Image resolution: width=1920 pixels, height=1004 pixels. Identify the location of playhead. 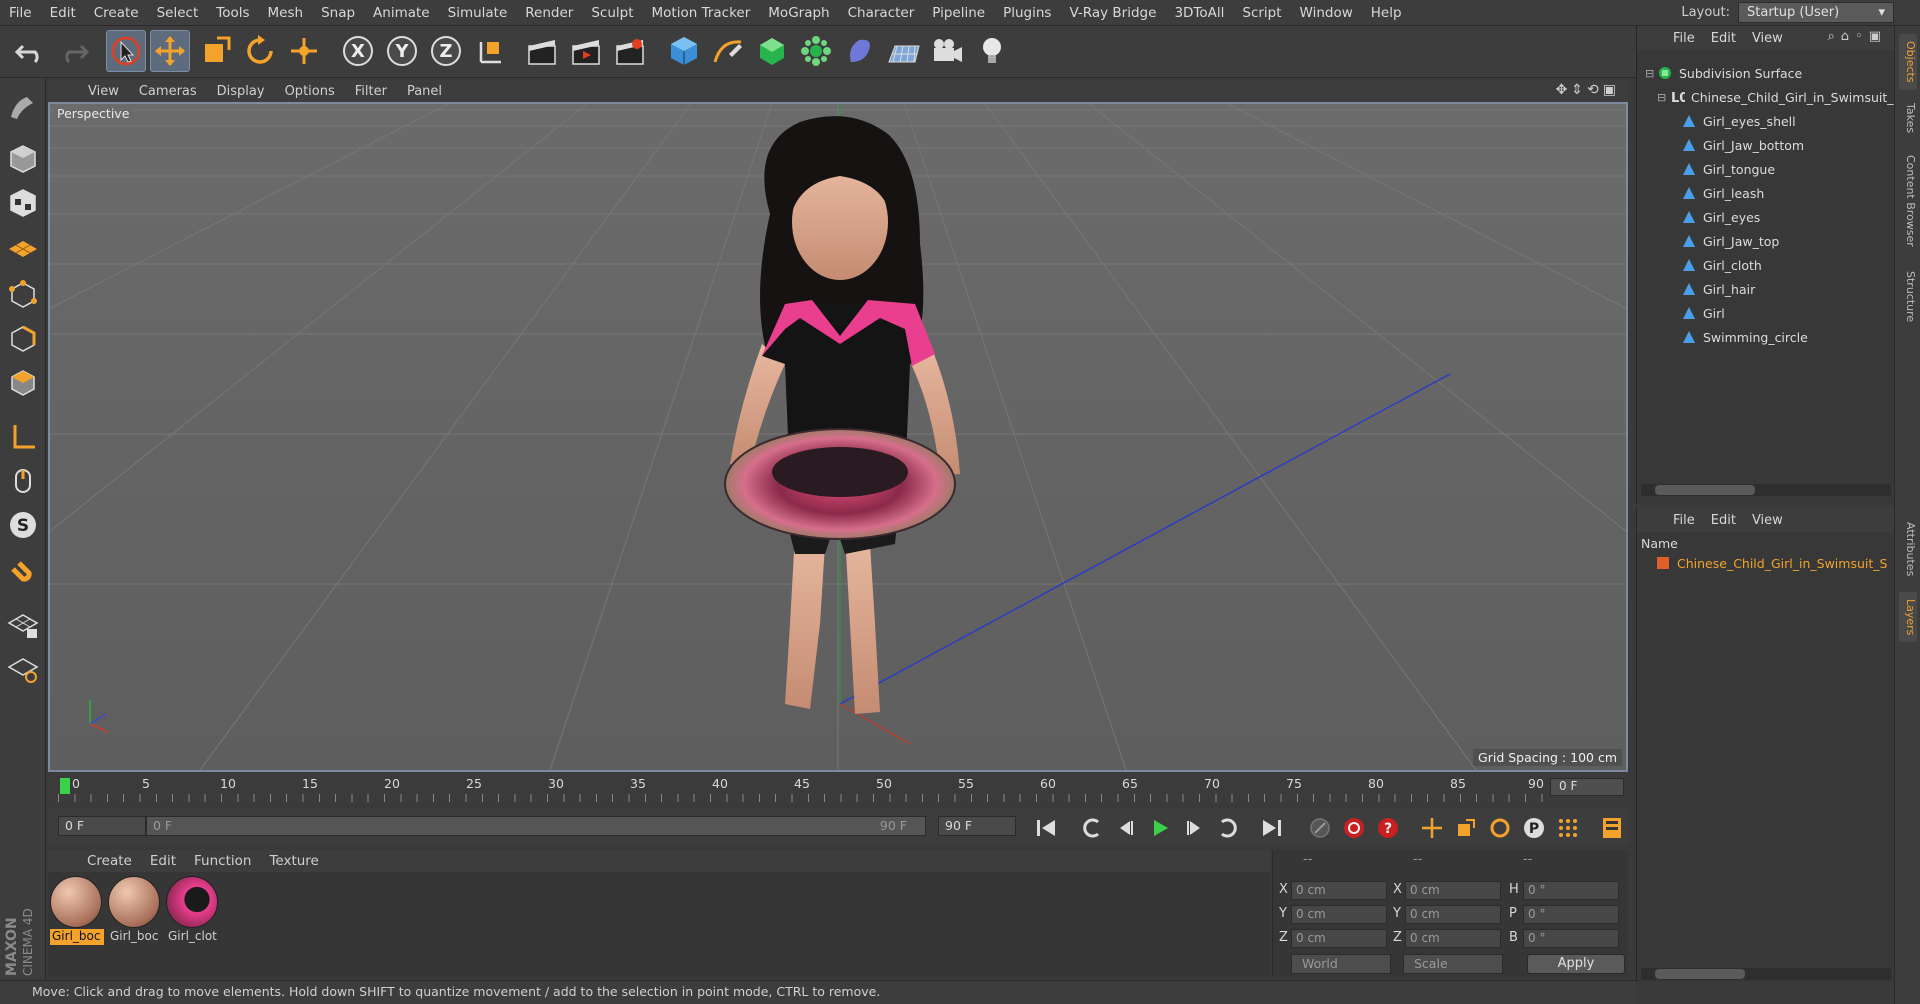
(65, 786).